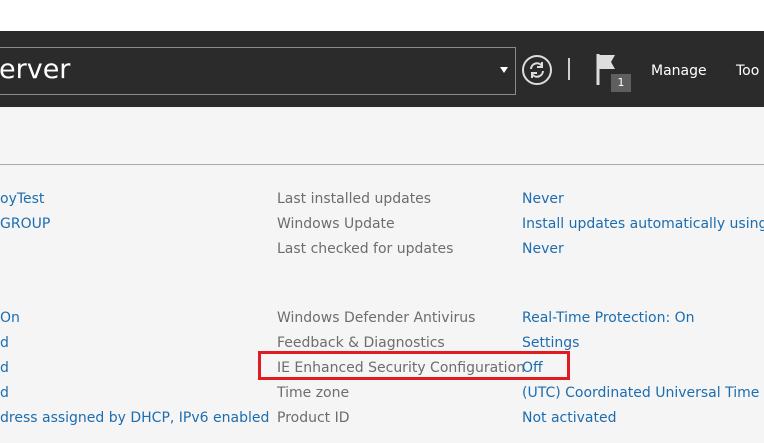  I want to click on ie-esc-highlight-box, so click(414, 365).